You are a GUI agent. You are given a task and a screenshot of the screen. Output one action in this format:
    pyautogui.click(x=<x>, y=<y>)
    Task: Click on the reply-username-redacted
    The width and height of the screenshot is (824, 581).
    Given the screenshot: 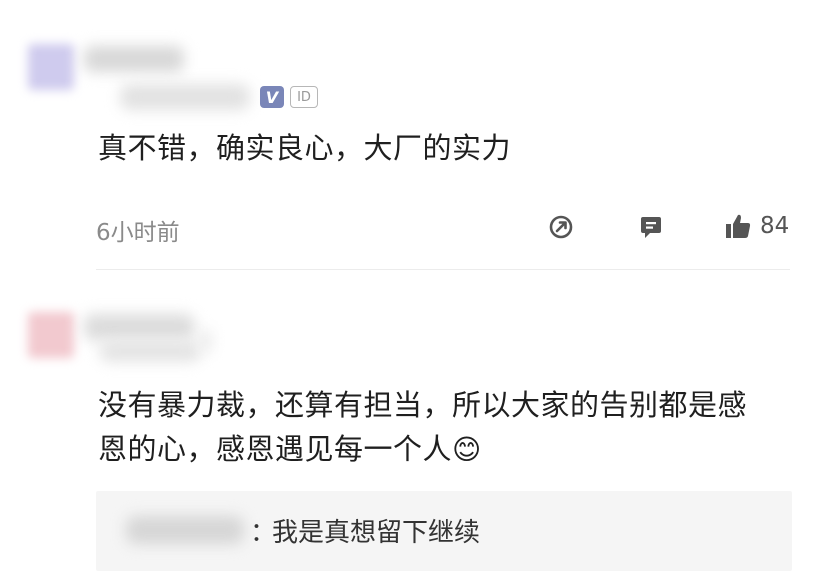 What is the action you would take?
    pyautogui.click(x=185, y=530)
    